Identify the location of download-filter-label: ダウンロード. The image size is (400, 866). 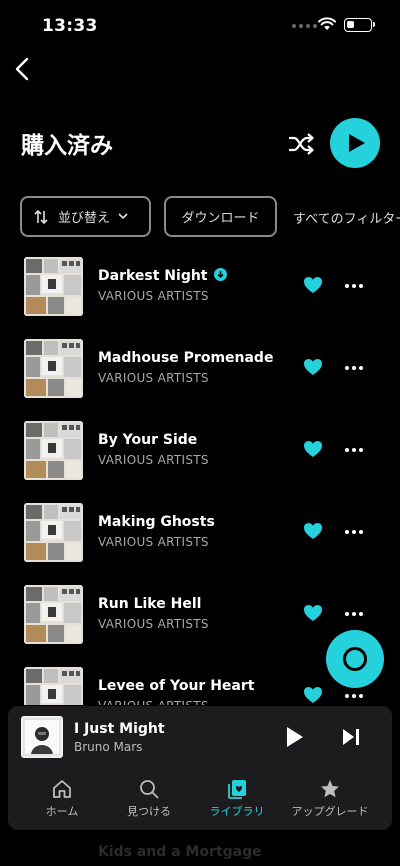
(220, 218).